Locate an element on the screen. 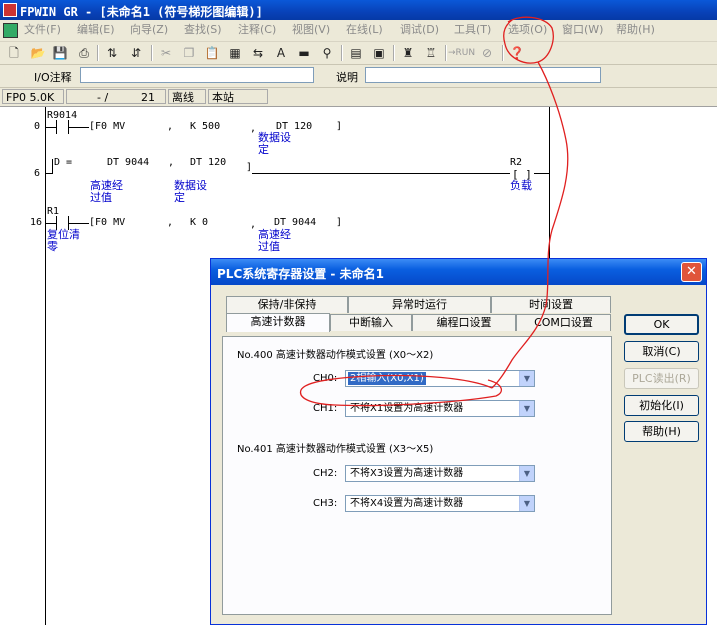 The width and height of the screenshot is (717, 625). tab-com-port: COM口设置 is located at coordinates (563, 322).